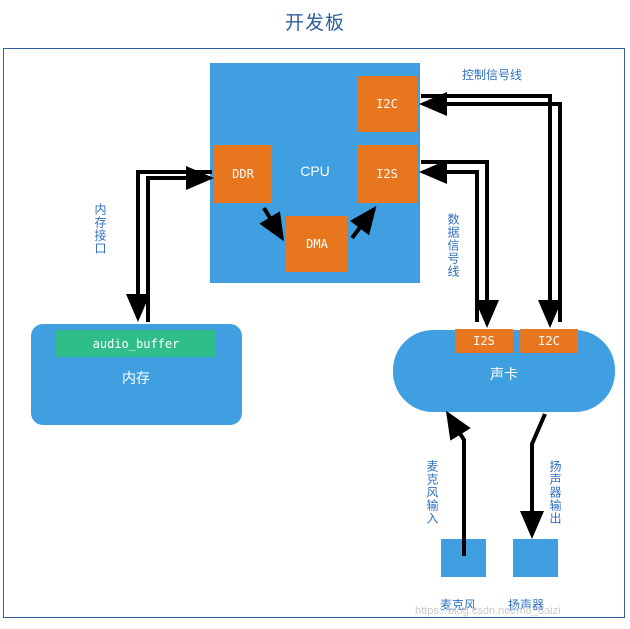  I want to click on speaker-block, so click(535, 558).